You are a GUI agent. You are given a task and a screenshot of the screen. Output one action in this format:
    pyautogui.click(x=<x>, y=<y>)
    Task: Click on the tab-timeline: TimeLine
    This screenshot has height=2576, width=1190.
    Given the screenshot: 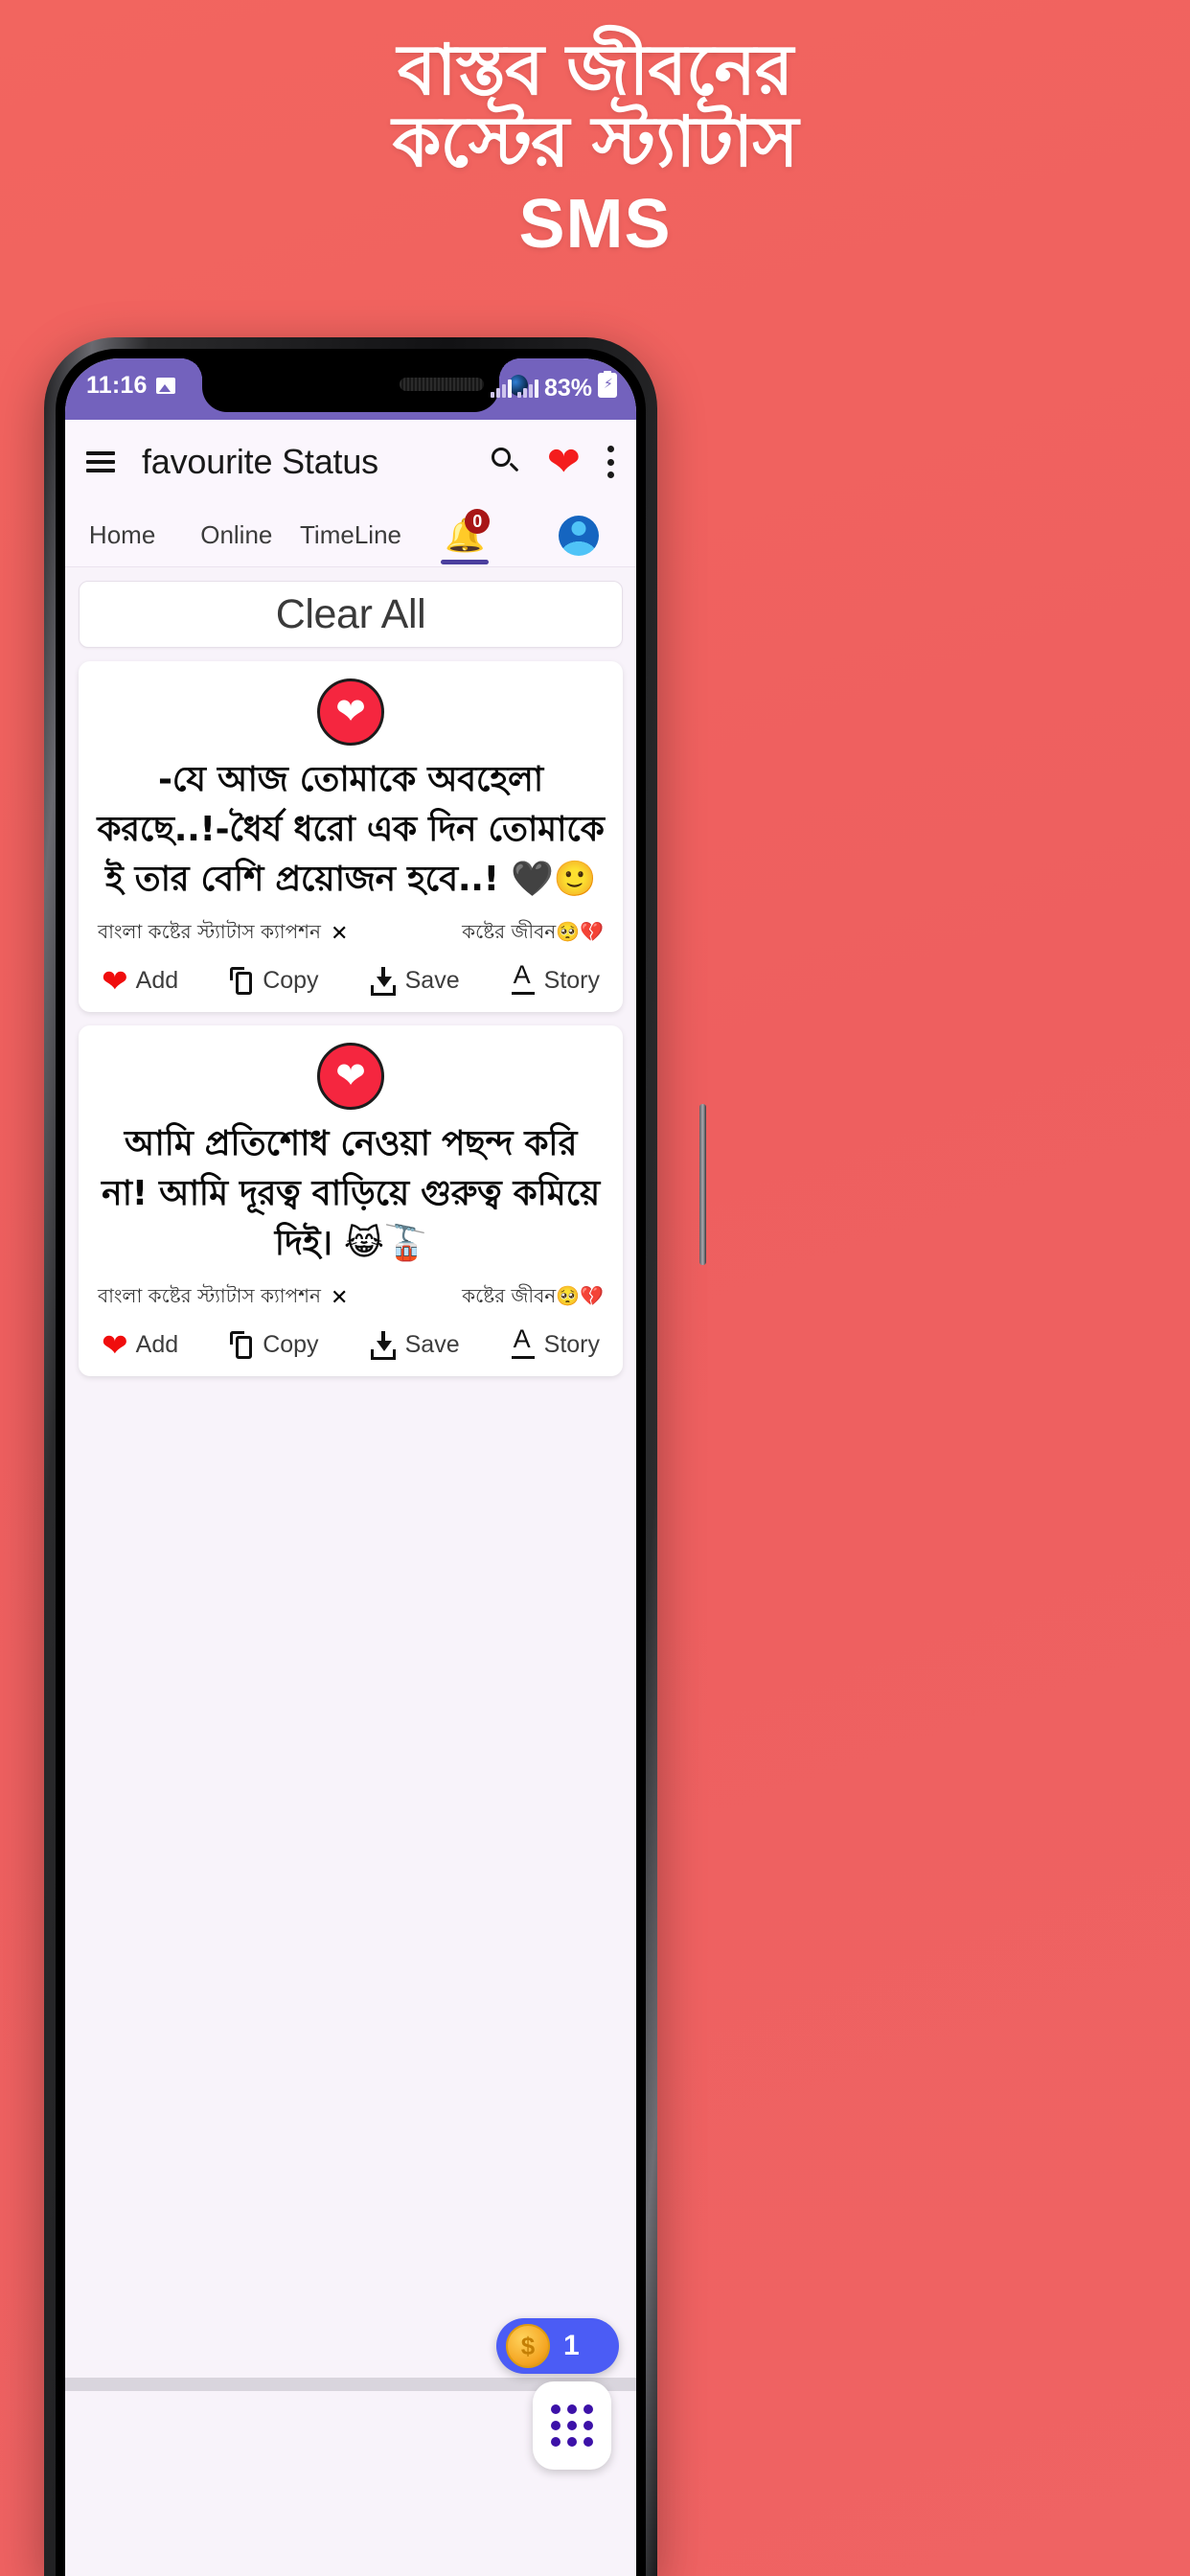 What is the action you would take?
    pyautogui.click(x=350, y=535)
    